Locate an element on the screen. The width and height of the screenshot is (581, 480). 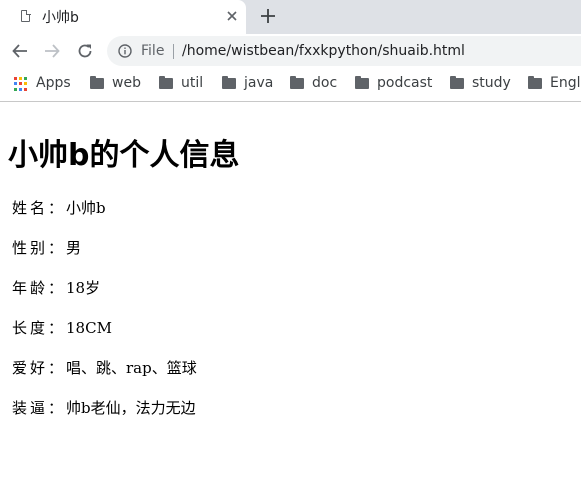
new-tab-plus-icon is located at coordinates (268, 16).